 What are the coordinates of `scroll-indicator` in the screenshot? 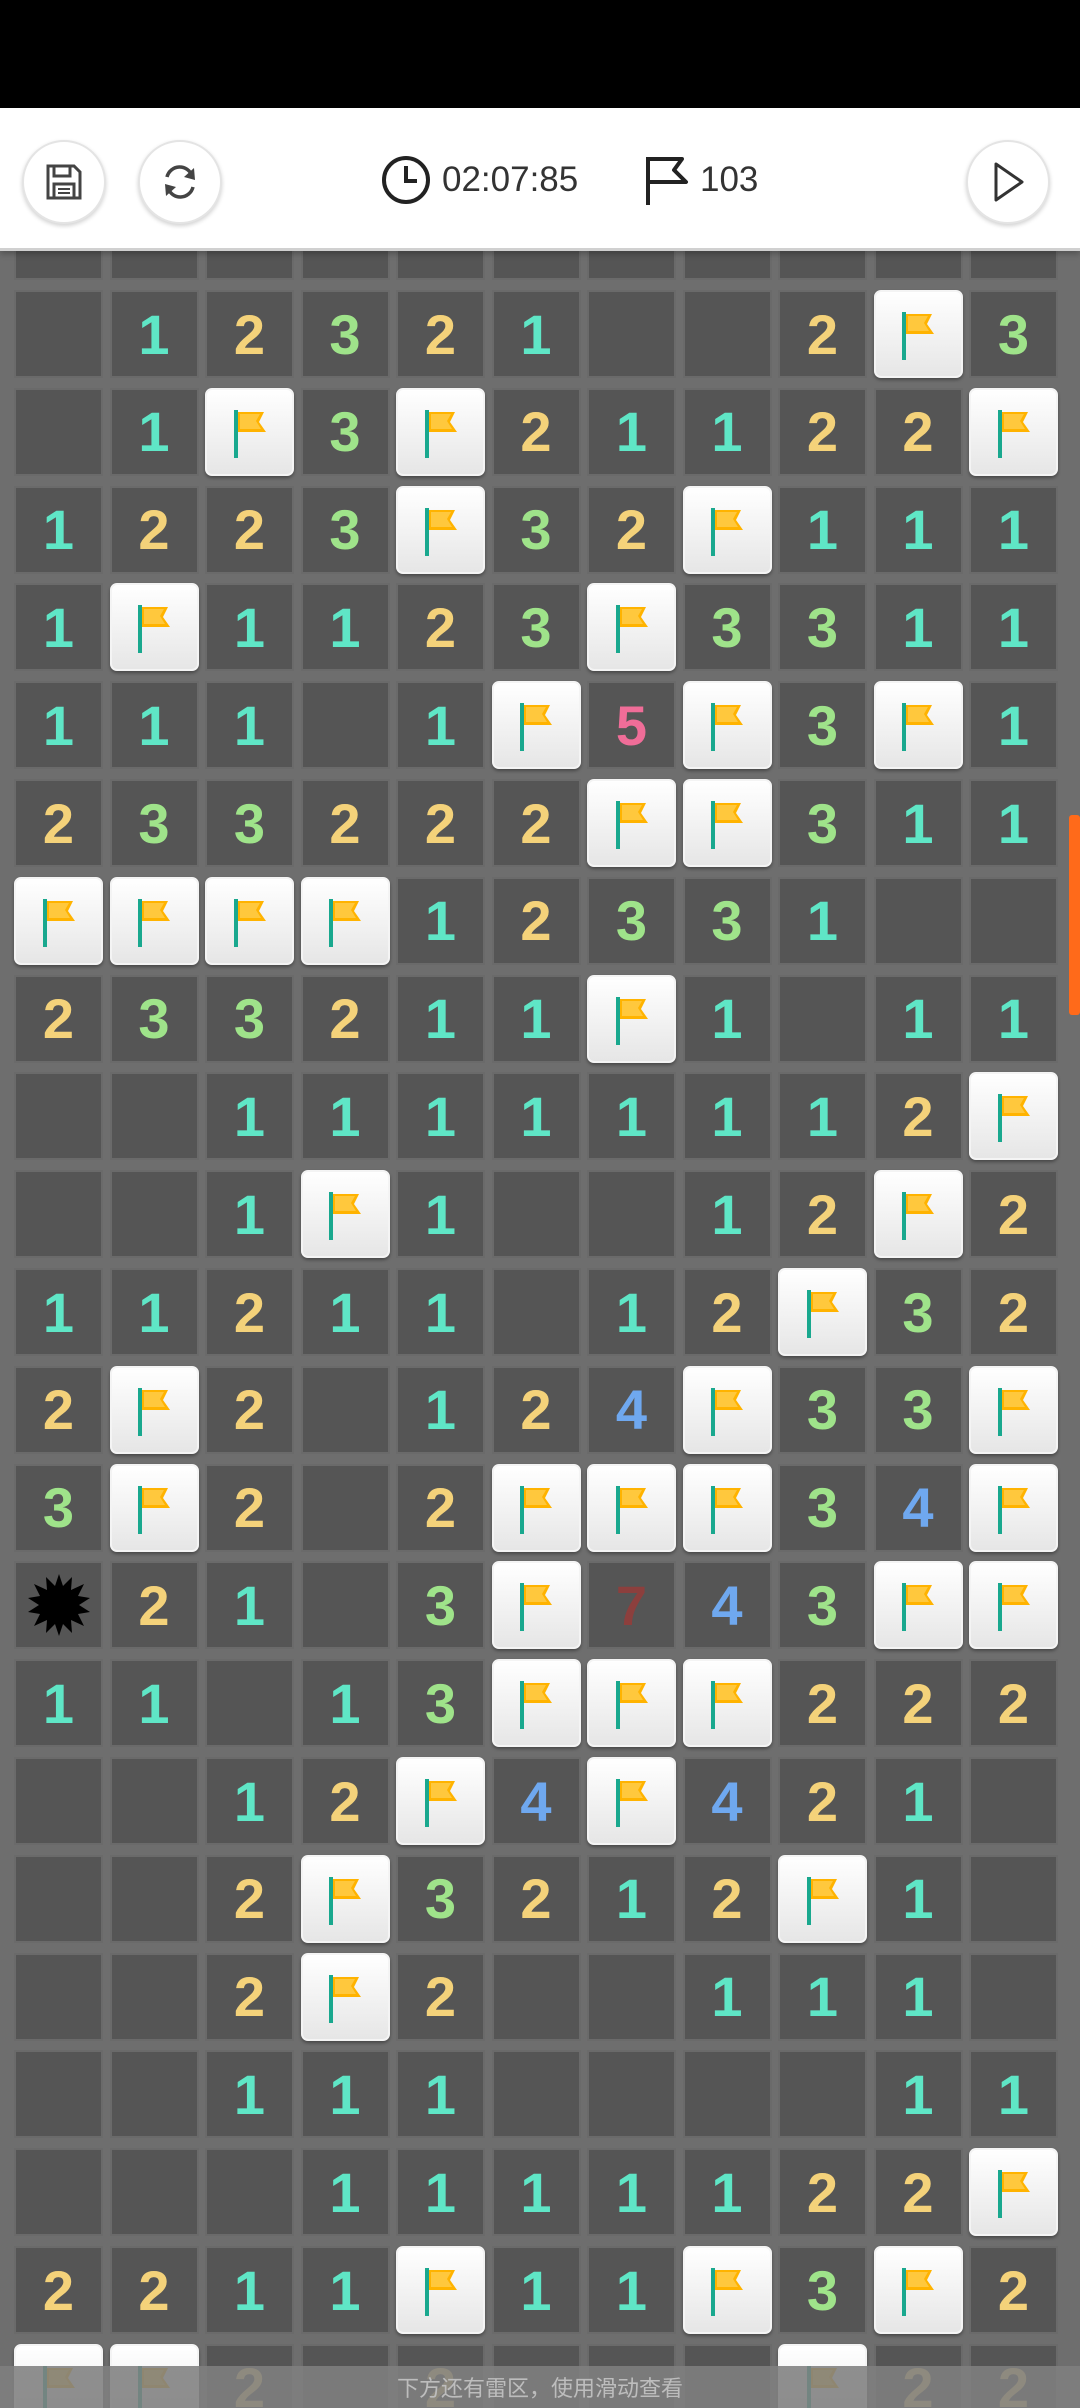 It's located at (1074, 915).